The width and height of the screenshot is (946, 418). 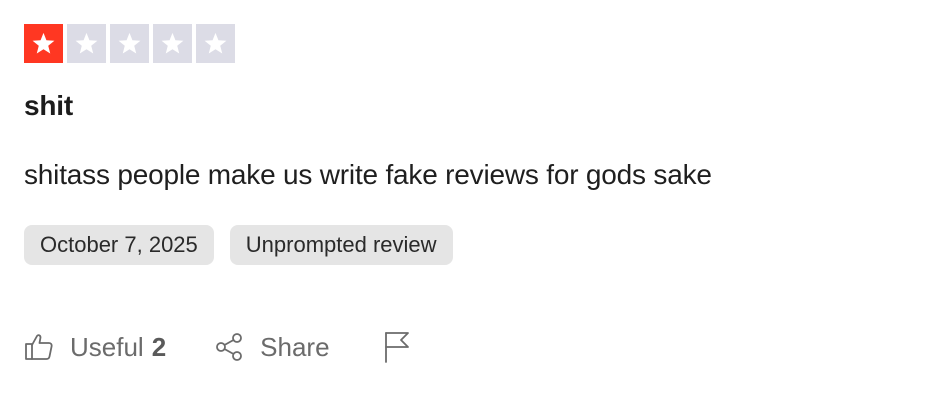 I want to click on flag-icon, so click(x=397, y=347).